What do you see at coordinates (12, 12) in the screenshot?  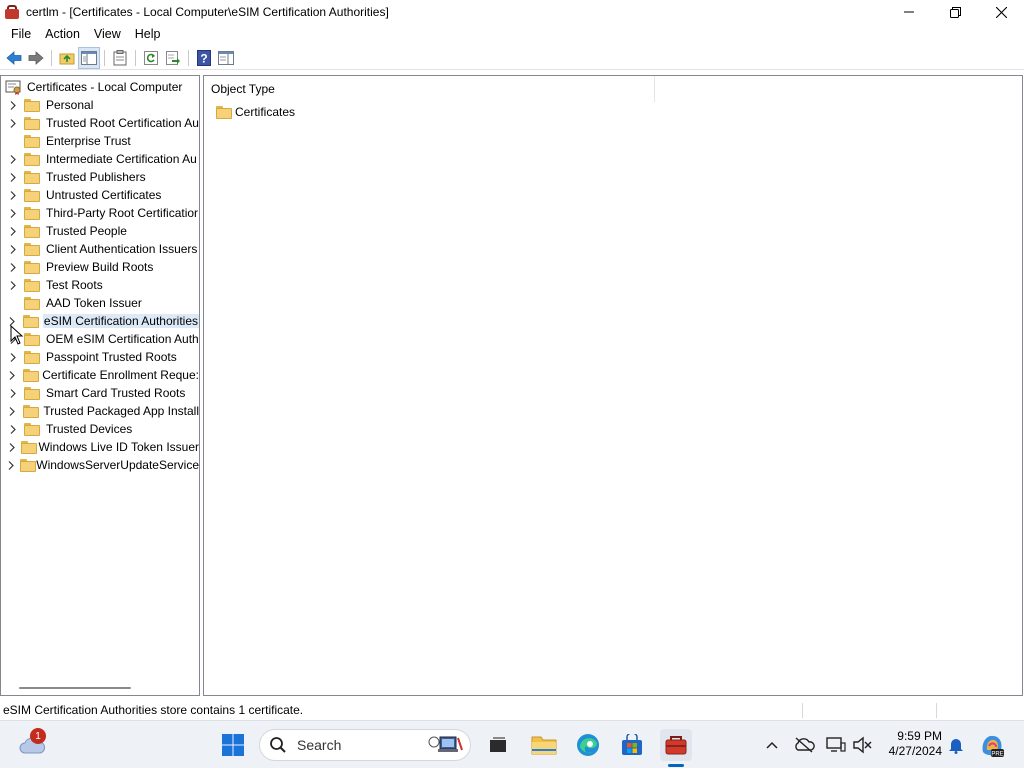 I see `certlm-app-icon` at bounding box center [12, 12].